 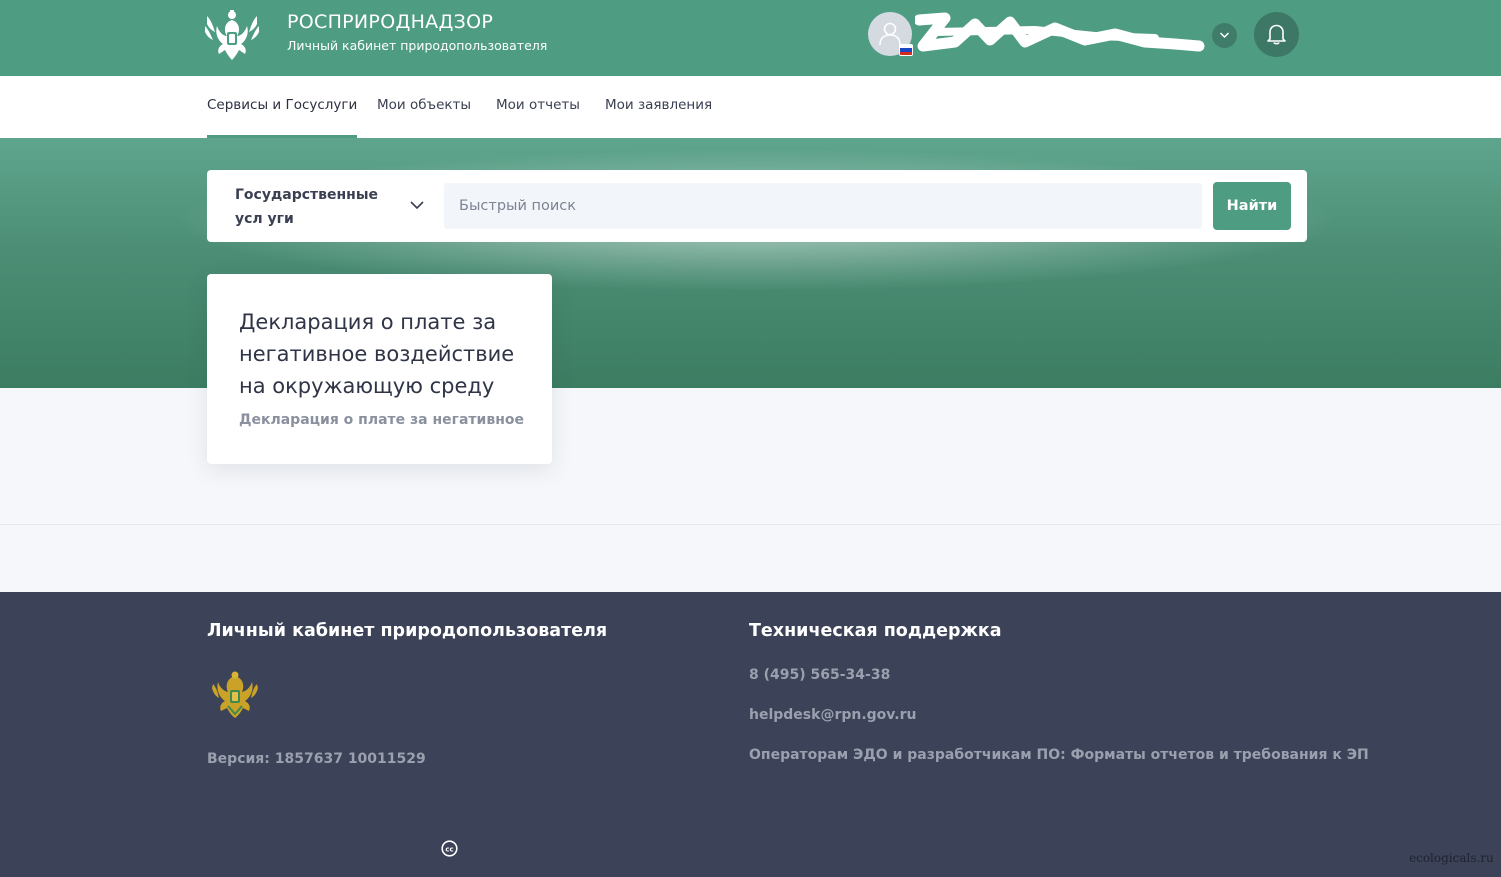 What do you see at coordinates (1451, 858) in the screenshot?
I see `watermark: ecologicals.ru` at bounding box center [1451, 858].